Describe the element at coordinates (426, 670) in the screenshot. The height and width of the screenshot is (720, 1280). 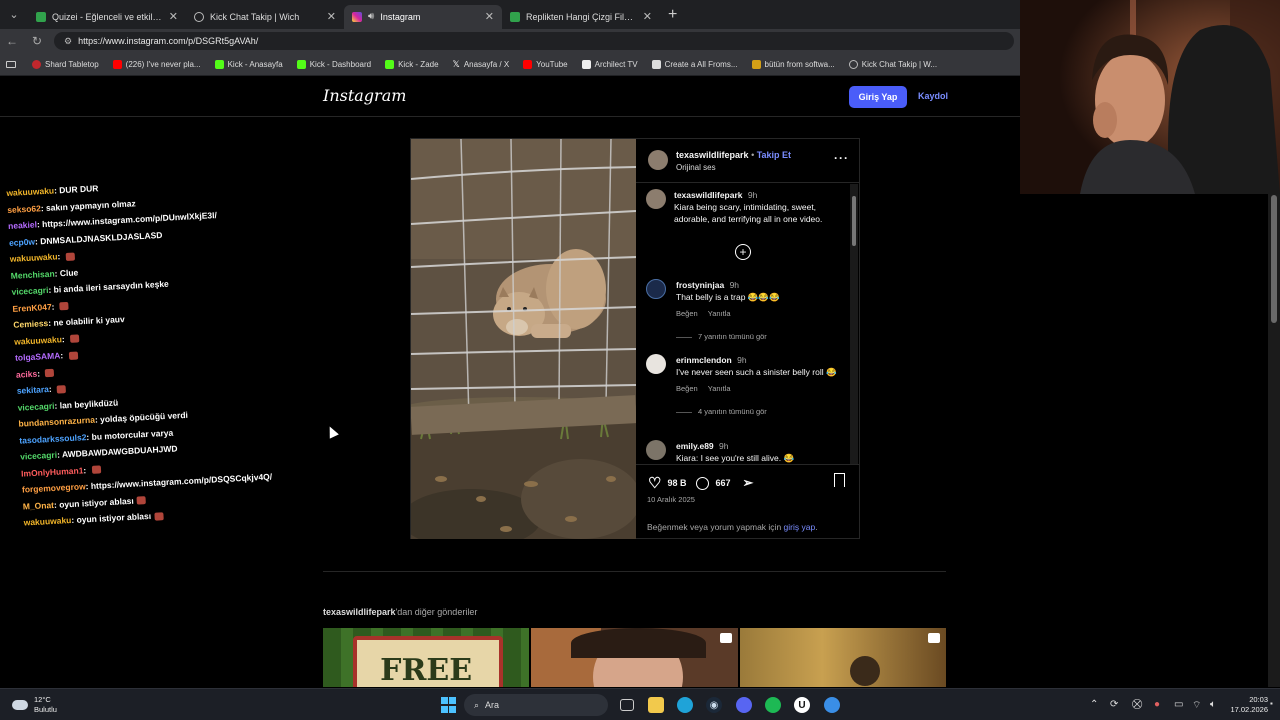
I see `thumbnail-text: FREE` at that location.